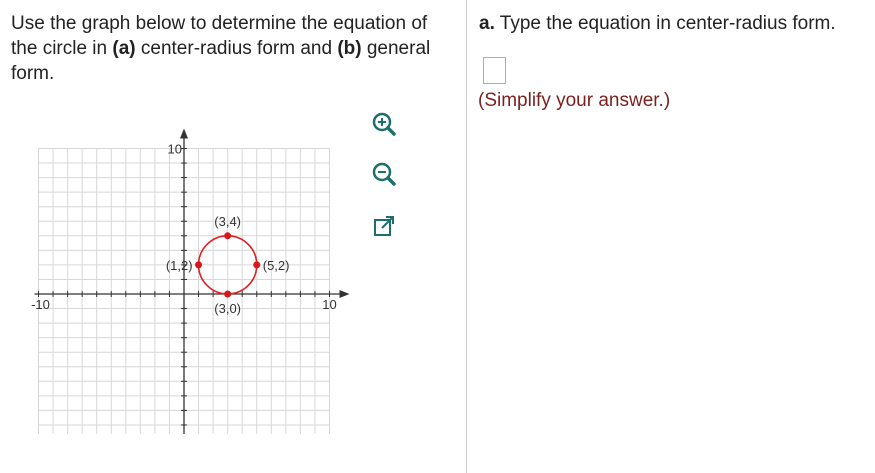  I want to click on part-a-instruction: Type the equation in center-radius form., so click(665, 23).